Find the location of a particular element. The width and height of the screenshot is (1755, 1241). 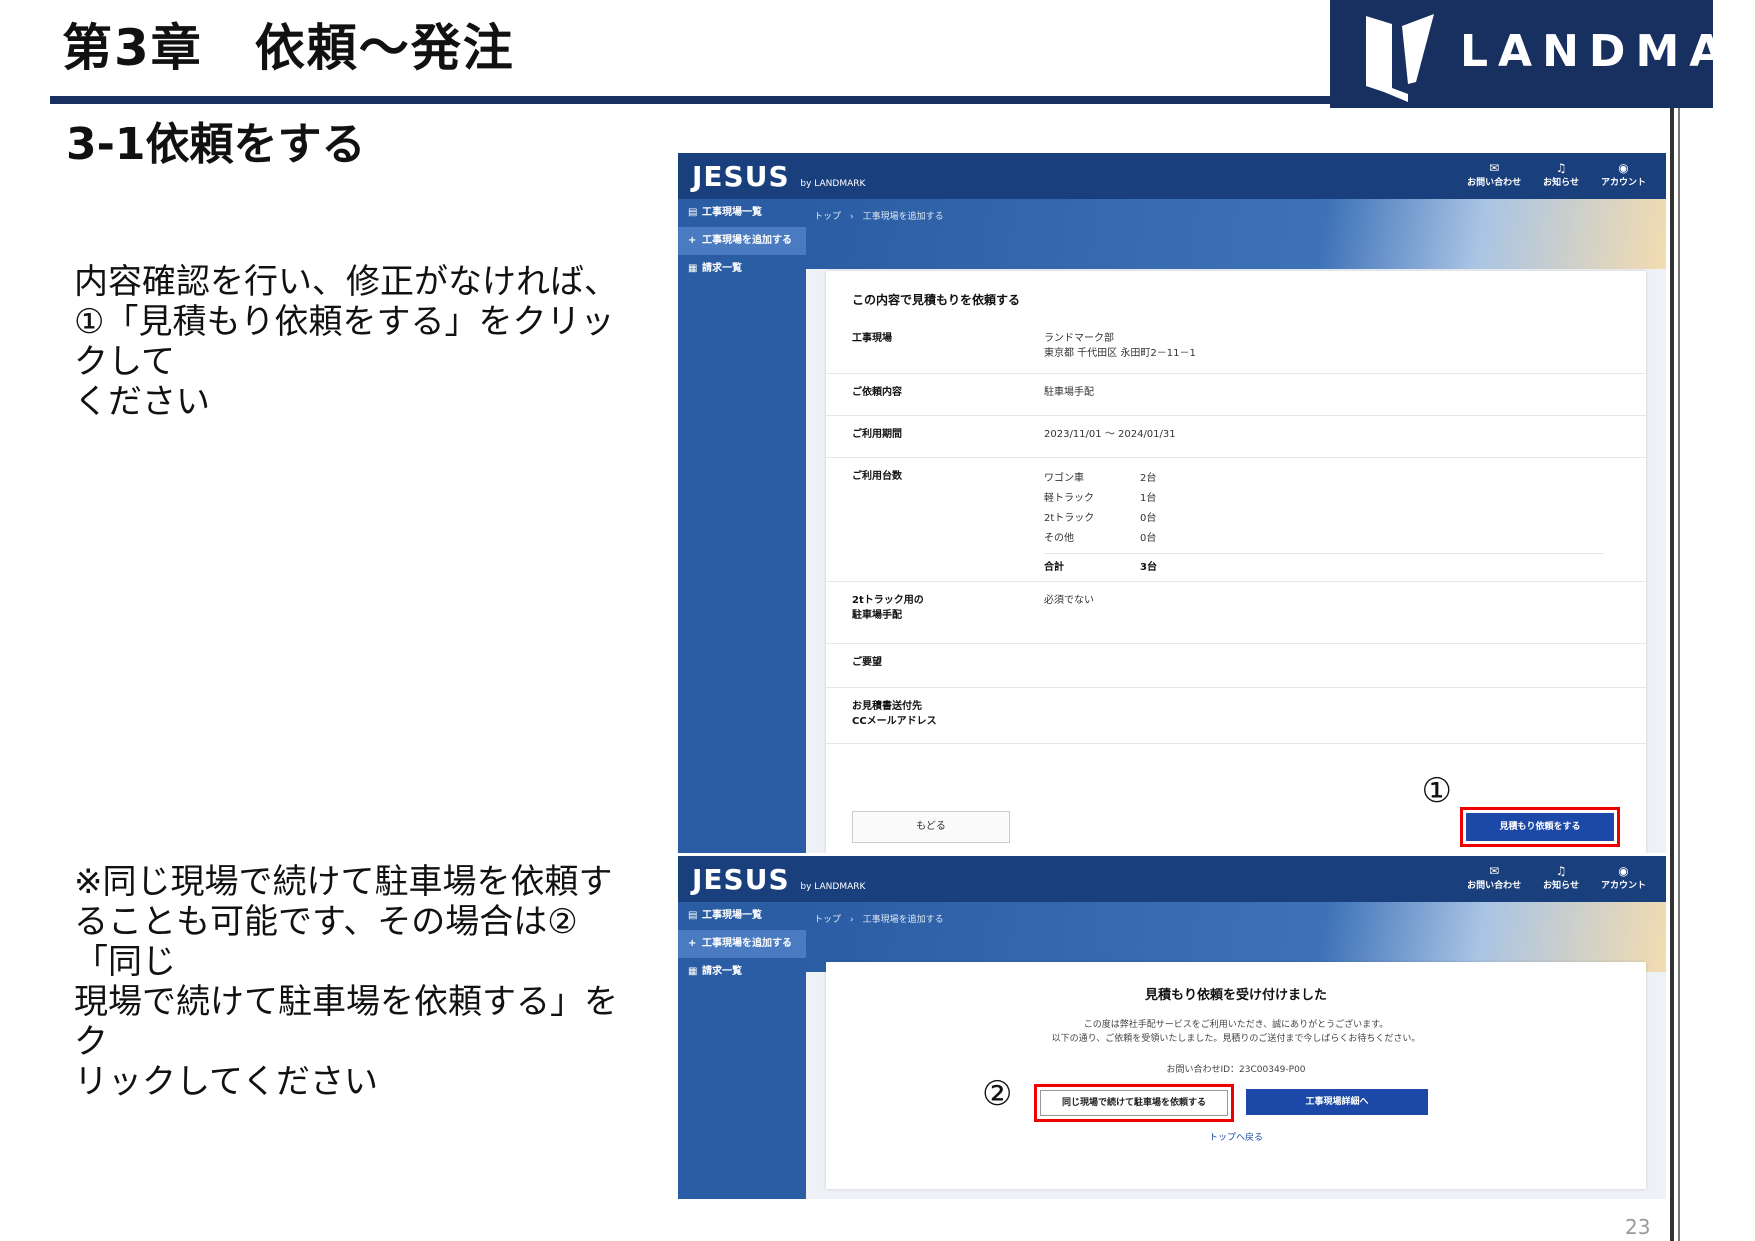

banner: トップ › 工事現場を追加する is located at coordinates (1236, 234).